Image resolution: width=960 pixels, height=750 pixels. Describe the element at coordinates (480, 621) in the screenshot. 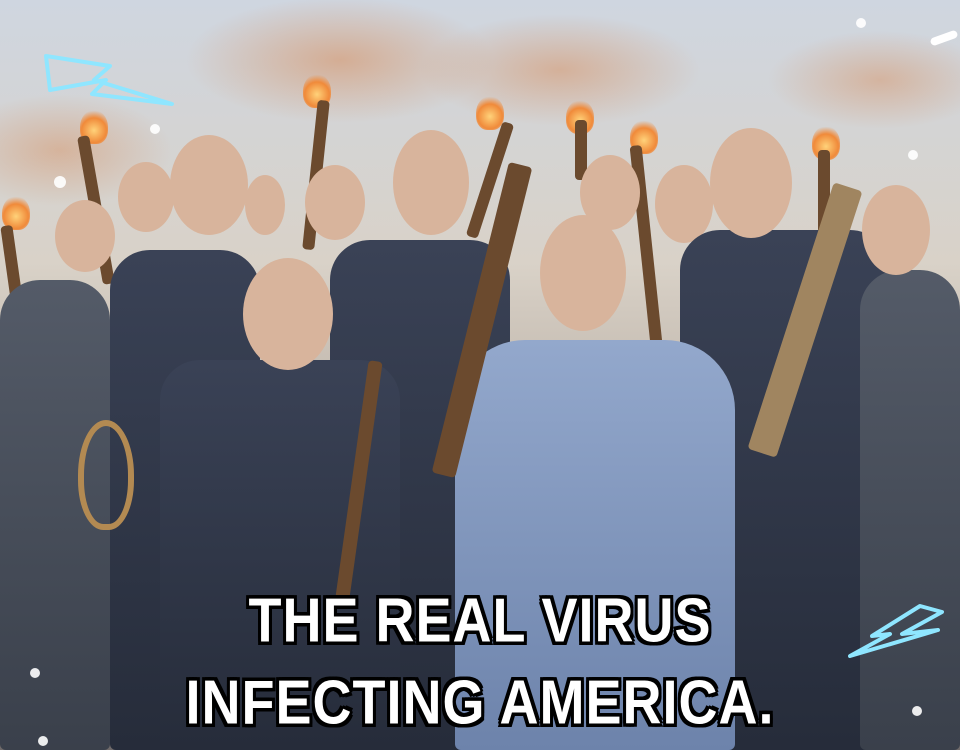

I see `caption-line-1: THE REAL VIRUS` at that location.